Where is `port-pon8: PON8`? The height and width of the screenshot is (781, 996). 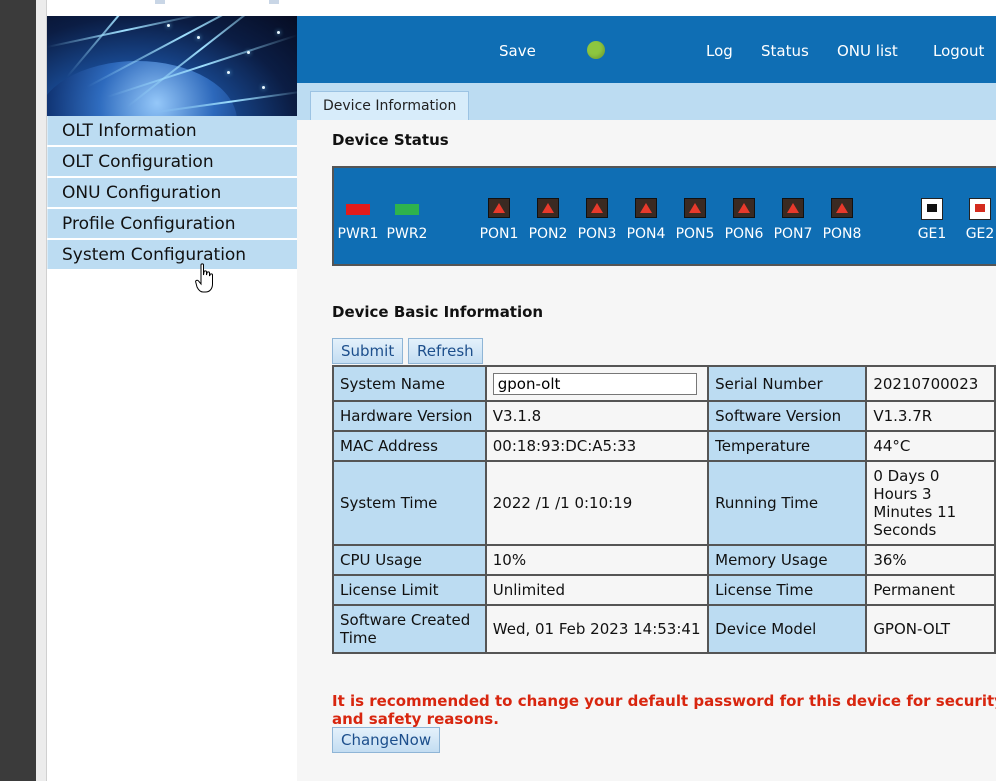
port-pon8: PON8 is located at coordinates (842, 220).